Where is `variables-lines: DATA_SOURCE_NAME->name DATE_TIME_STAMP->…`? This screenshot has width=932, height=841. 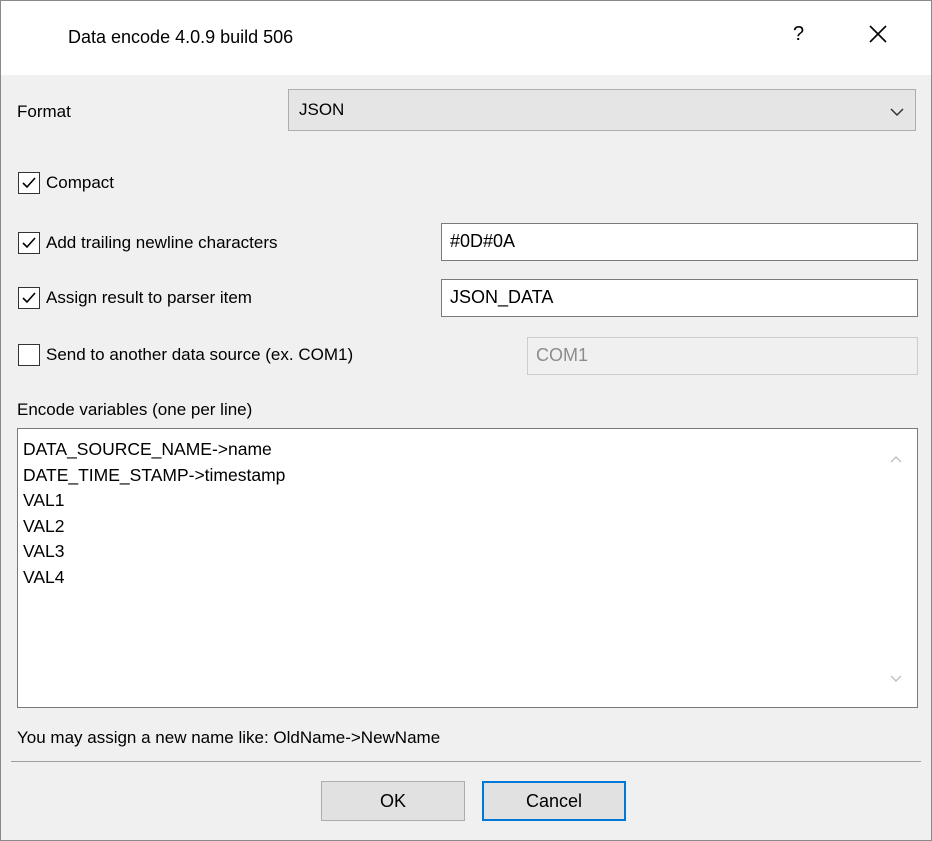 variables-lines: DATA_SOURCE_NAME->name DATE_TIME_STAMP->… is located at coordinates (154, 513).